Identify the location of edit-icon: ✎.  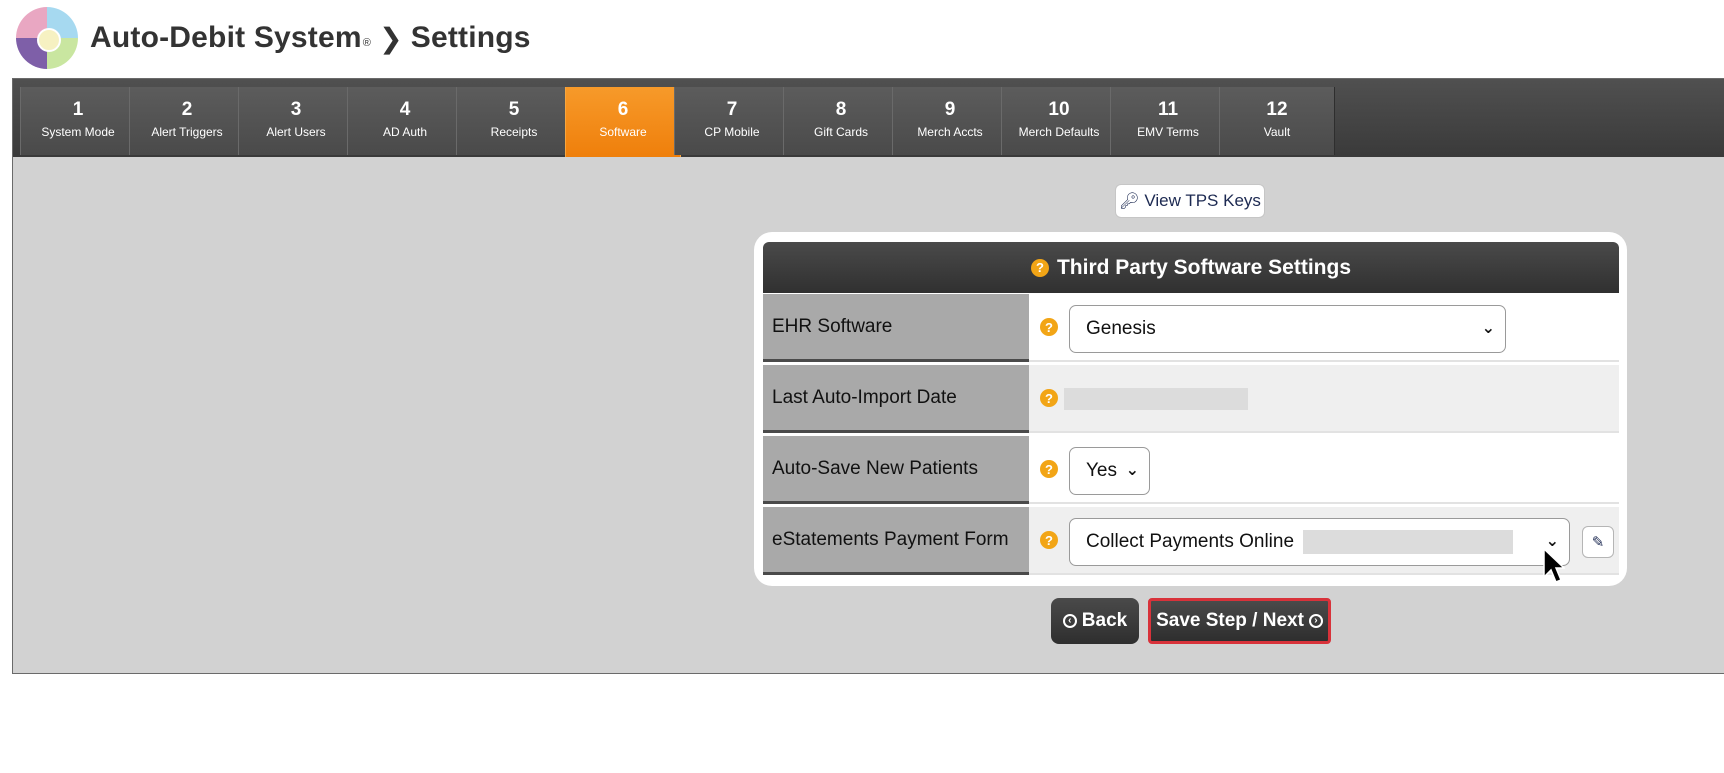
(1598, 542).